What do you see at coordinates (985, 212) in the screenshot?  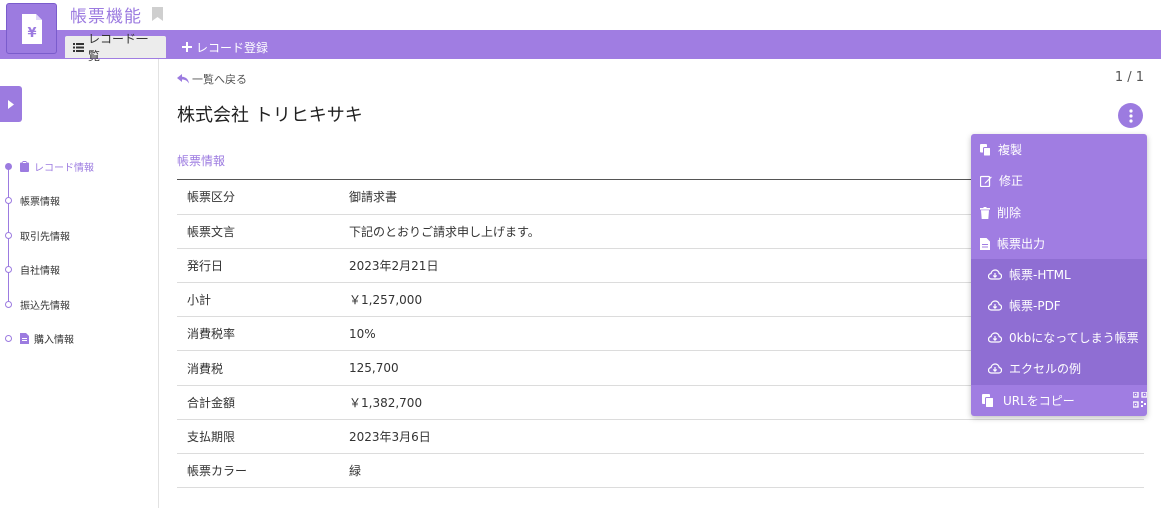 I see `trash-icon` at bounding box center [985, 212].